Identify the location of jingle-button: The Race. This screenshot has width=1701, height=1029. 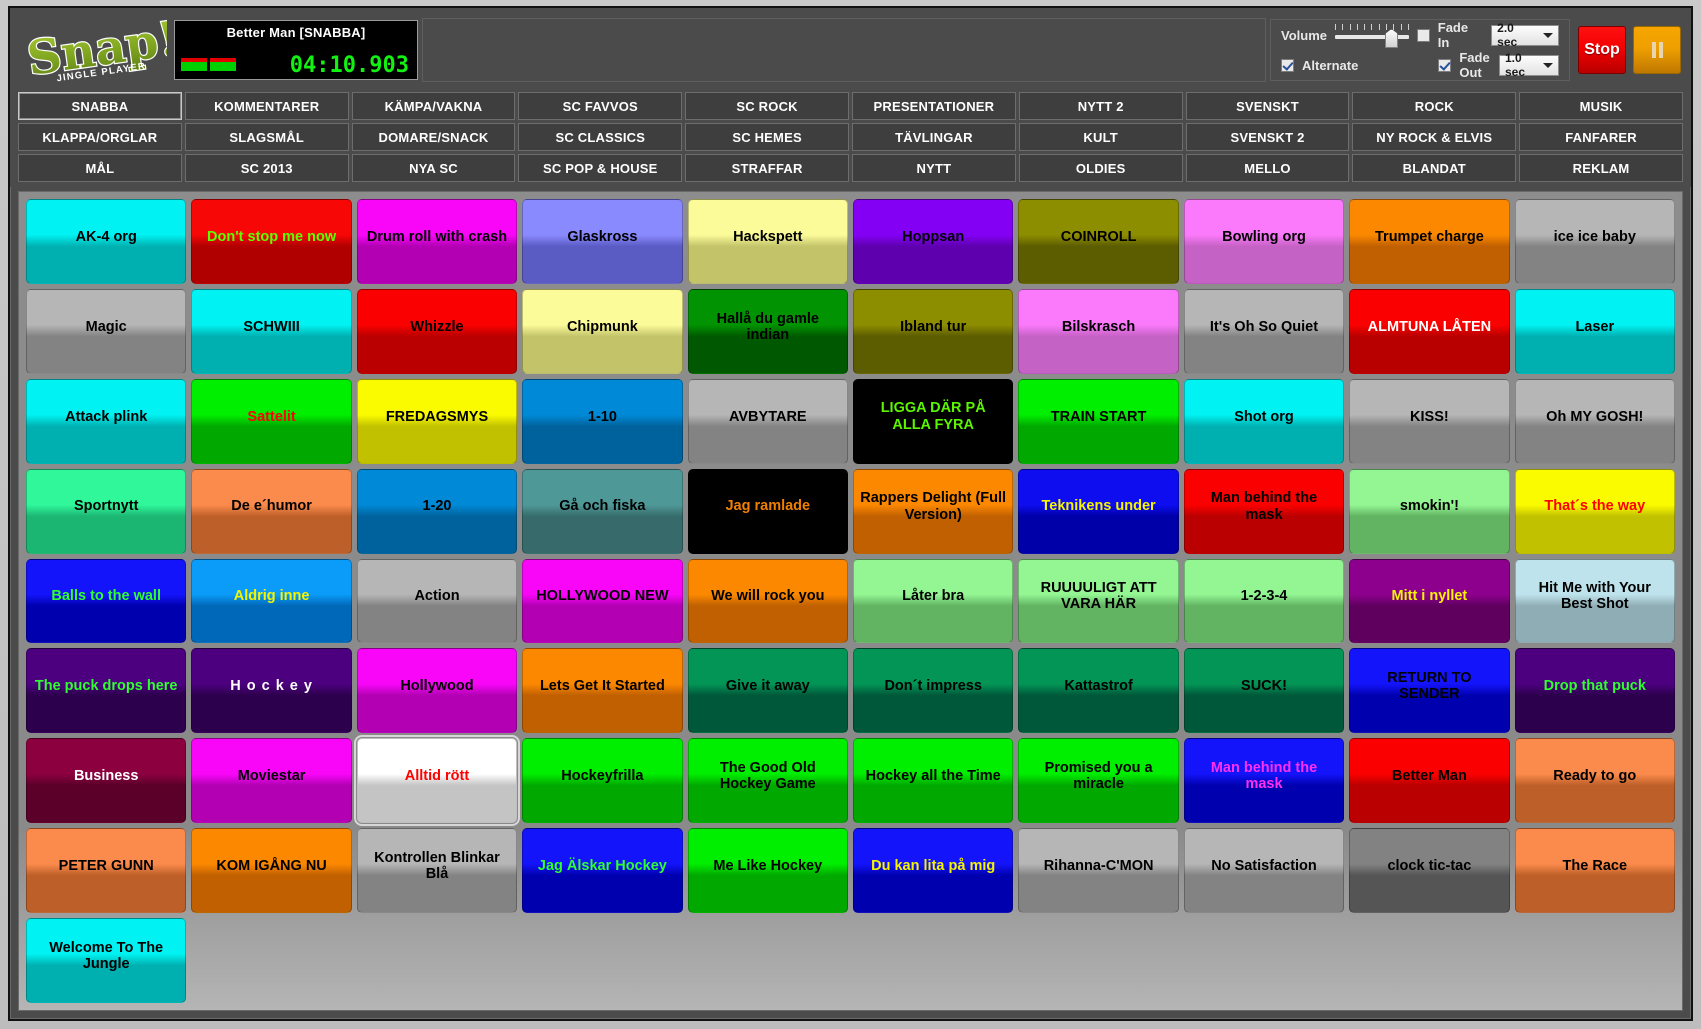
(1594, 871).